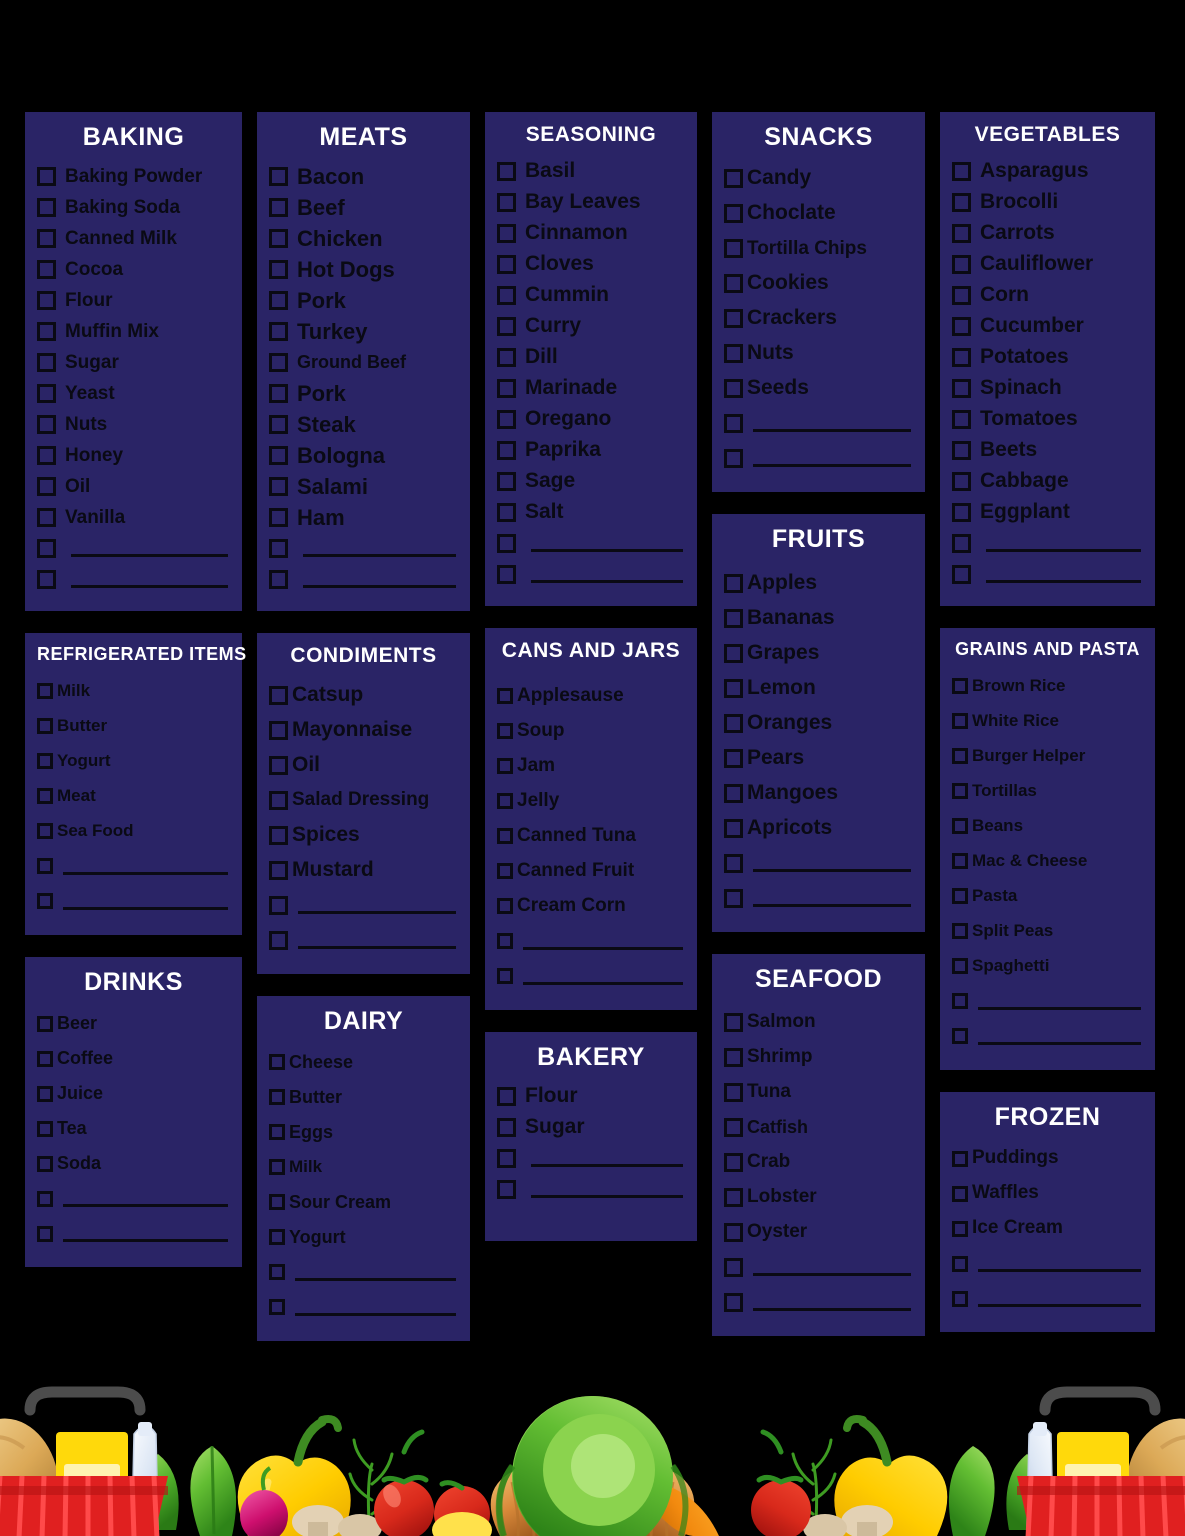 The height and width of the screenshot is (1536, 1185). Describe the element at coordinates (133, 486) in the screenshot. I see `list-item: Oil` at that location.